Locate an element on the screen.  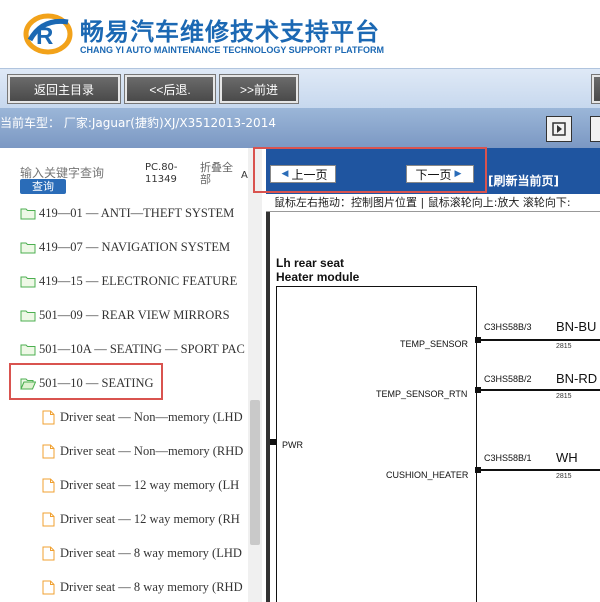
tree-item-doc: Driver seat — 12 way memory (RH is located at coordinates (145, 519).